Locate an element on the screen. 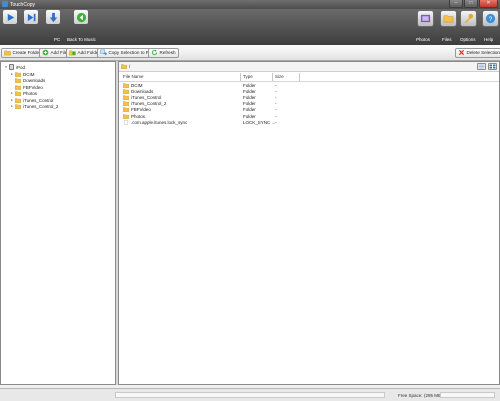 The image size is (500, 401). minimize-button: – is located at coordinates (456, 4).